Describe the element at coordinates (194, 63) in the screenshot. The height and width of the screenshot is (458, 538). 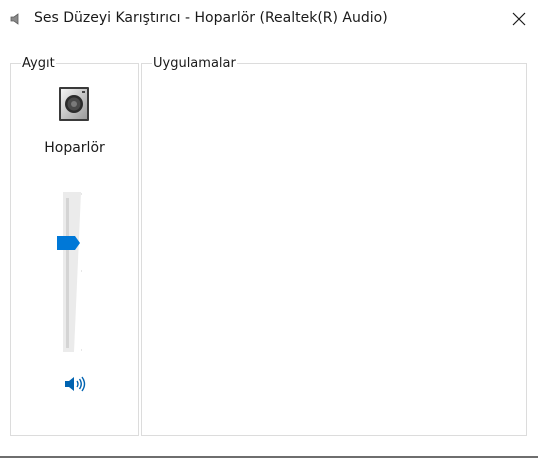
I see `applications-group-label: Uygulamalar` at that location.